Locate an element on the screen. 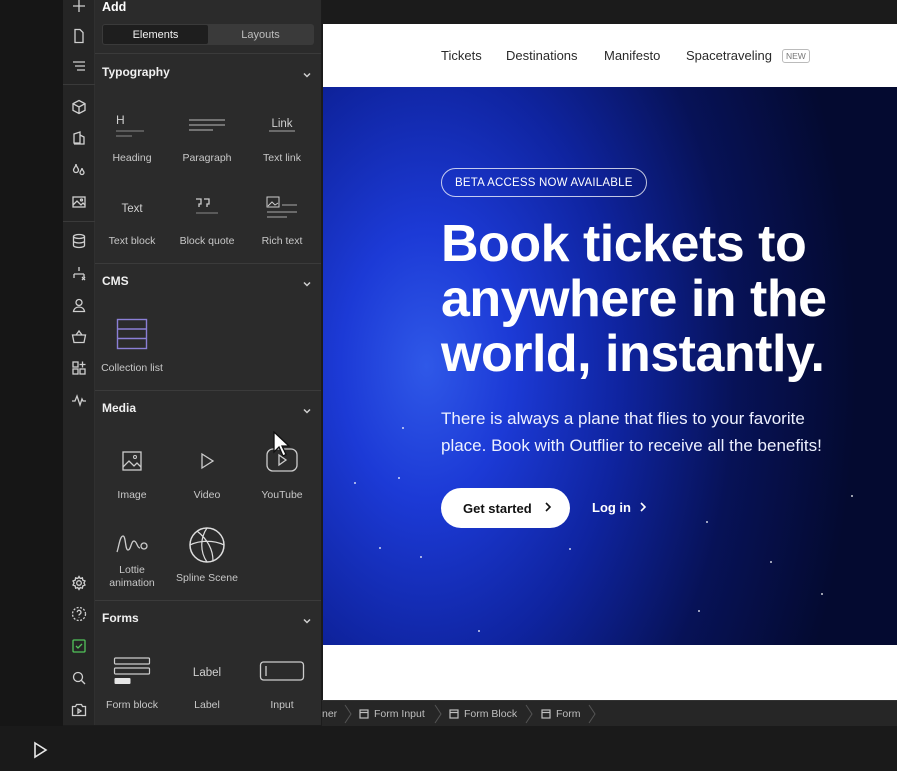 The image size is (897, 771). search-icon is located at coordinates (79, 678).